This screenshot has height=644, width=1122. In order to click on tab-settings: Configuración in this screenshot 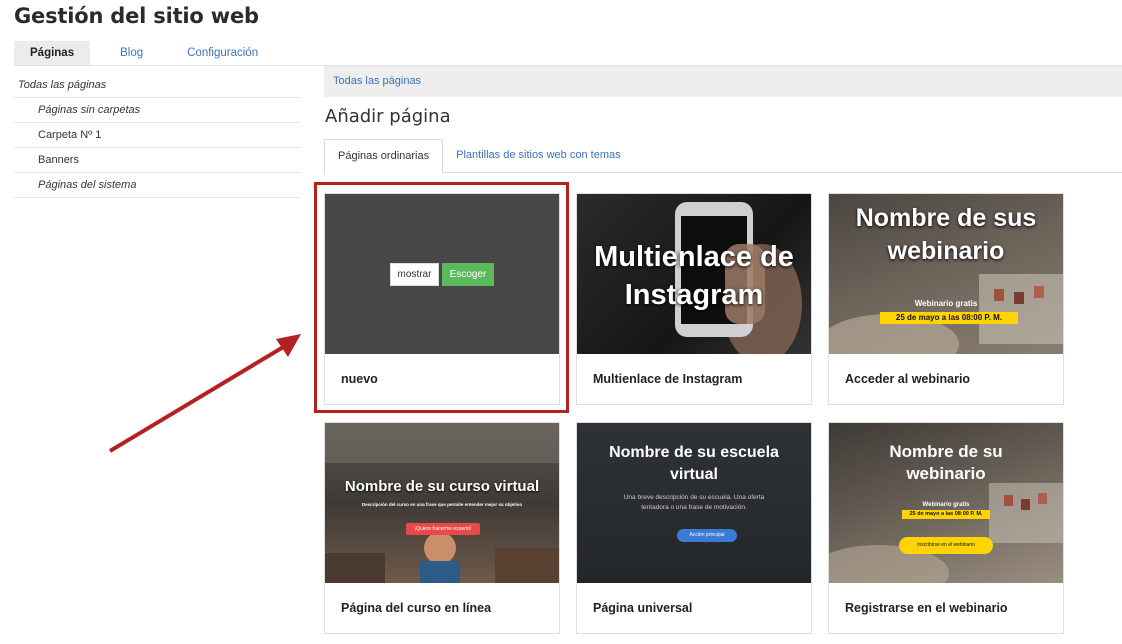, I will do `click(222, 53)`.